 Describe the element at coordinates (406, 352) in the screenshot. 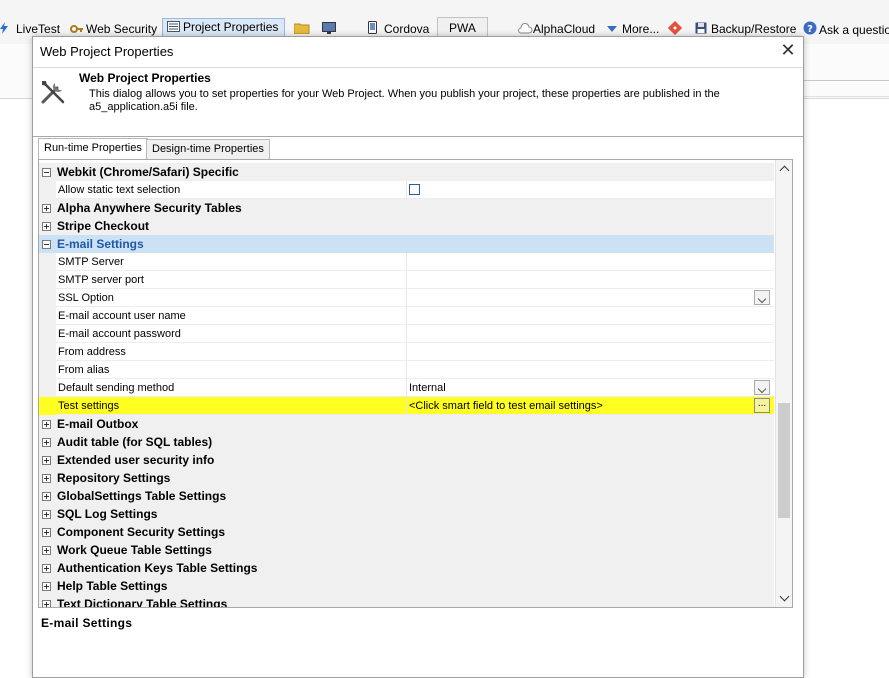

I see `property-row: From address` at that location.